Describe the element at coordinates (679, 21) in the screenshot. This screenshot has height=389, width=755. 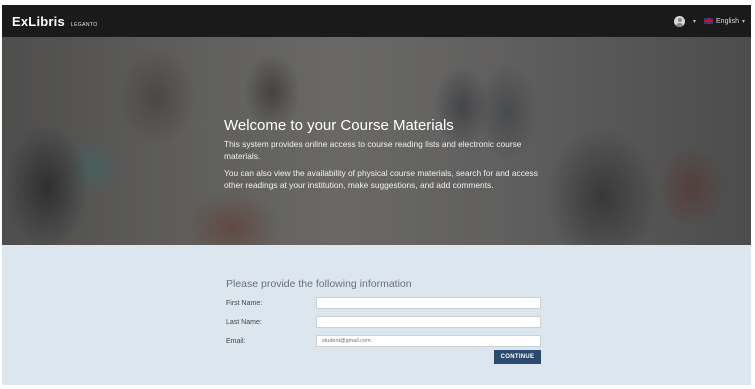
I see `user-avatar-icon` at that location.